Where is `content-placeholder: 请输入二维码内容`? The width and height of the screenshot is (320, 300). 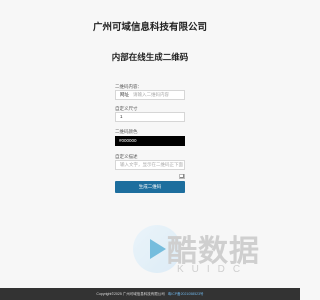 content-placeholder: 请输入二维码内容 is located at coordinates (151, 94).